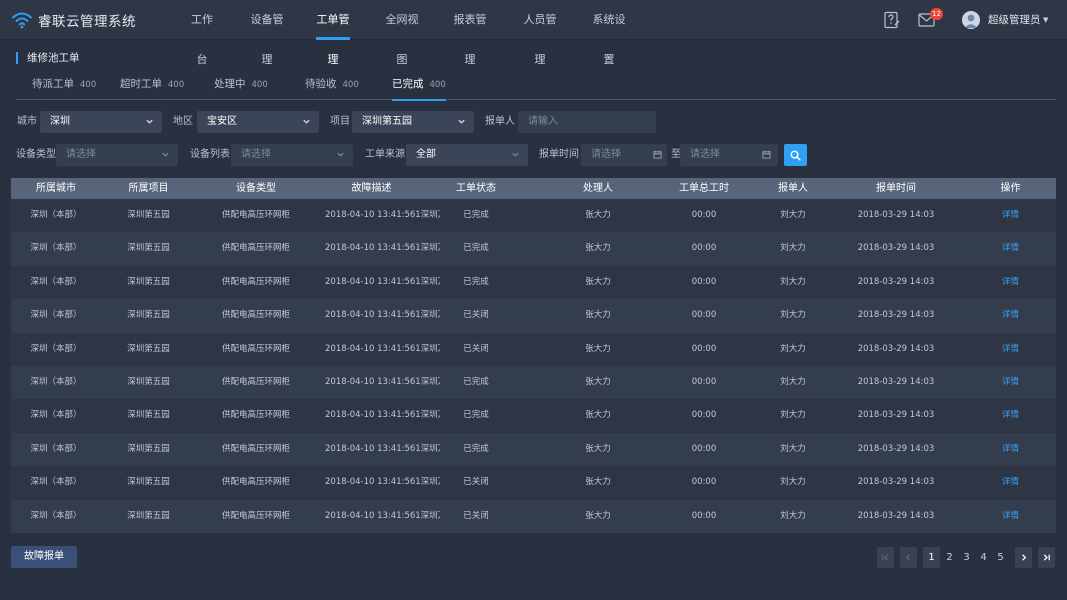 The image size is (1067, 600). I want to click on tab-pending-dispatch: 待派工单 400, so click(64, 84).